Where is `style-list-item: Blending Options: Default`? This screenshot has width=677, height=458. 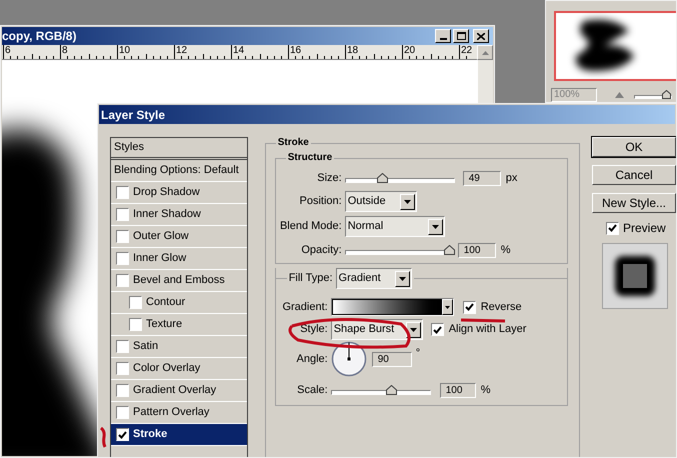 style-list-item: Blending Options: Default is located at coordinates (179, 171).